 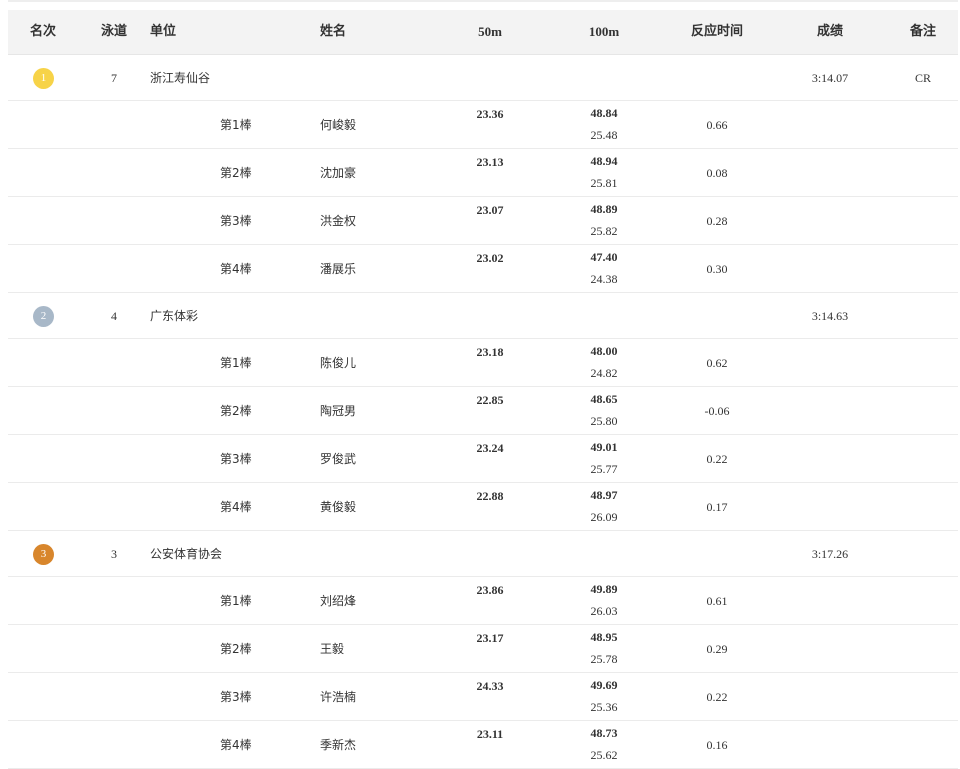 What do you see at coordinates (604, 113) in the screenshot?
I see `split-100m: 48.84` at bounding box center [604, 113].